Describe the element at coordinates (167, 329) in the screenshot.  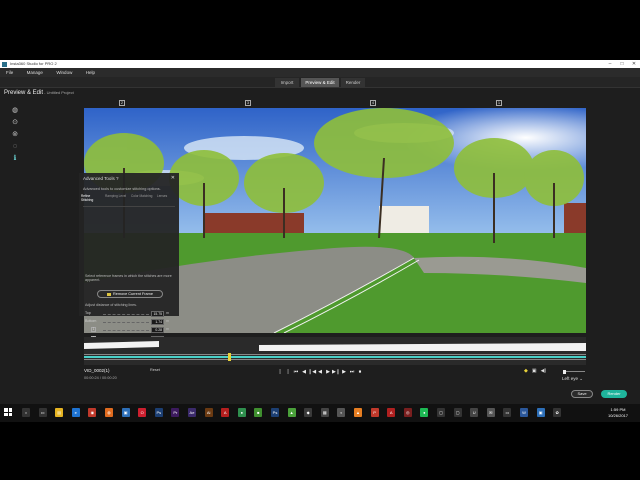
I see `slider-unit: m` at that location.